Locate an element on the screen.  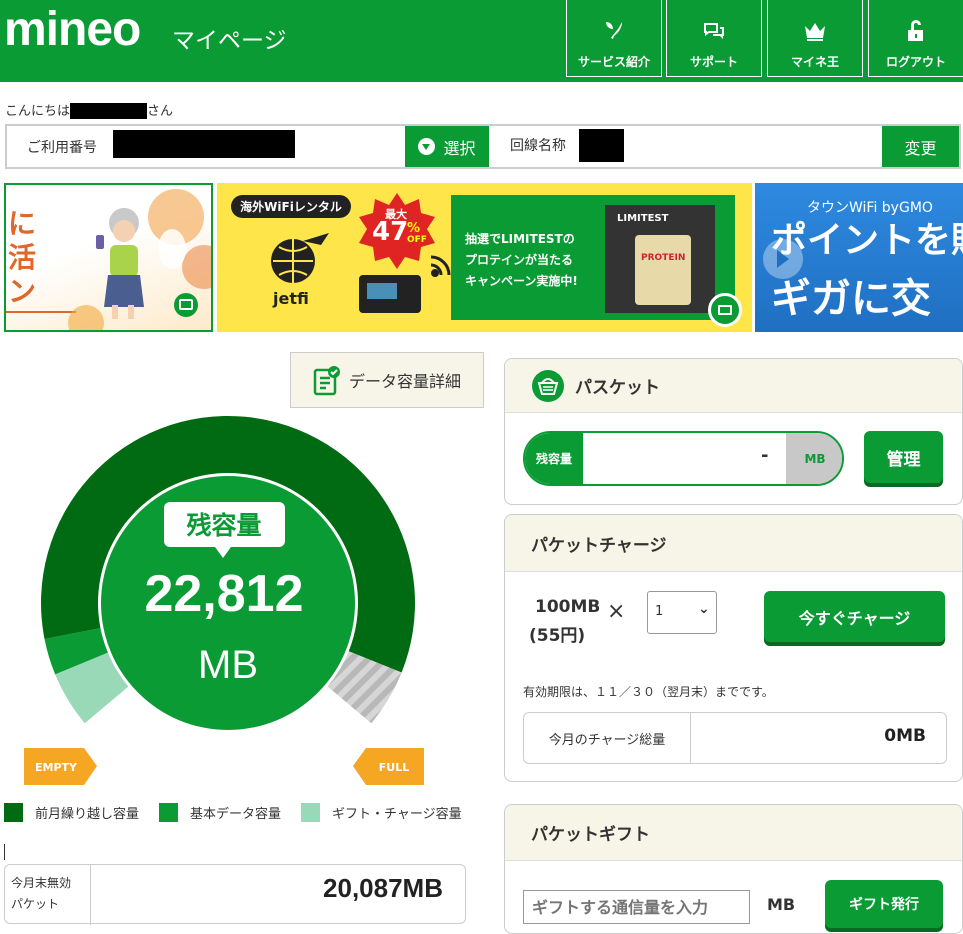
product-label: PROTEIN is located at coordinates (663, 258).